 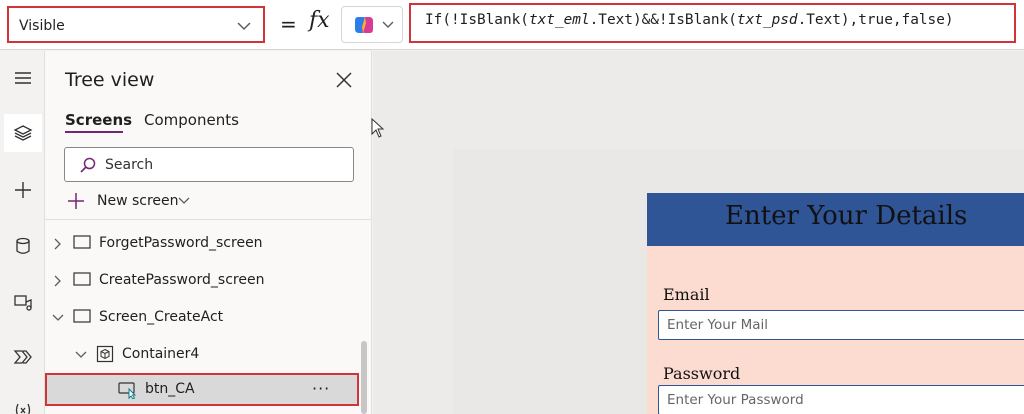 What do you see at coordinates (23, 246) in the screenshot?
I see `database-icon` at bounding box center [23, 246].